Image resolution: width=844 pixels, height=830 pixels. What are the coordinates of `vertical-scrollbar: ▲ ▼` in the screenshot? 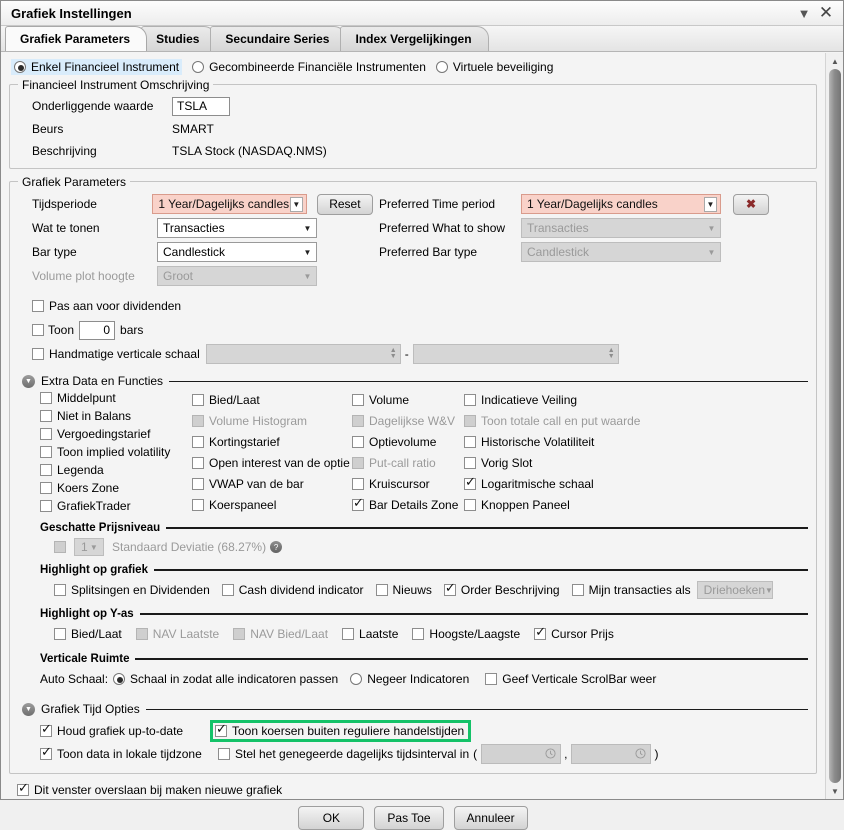 It's located at (834, 426).